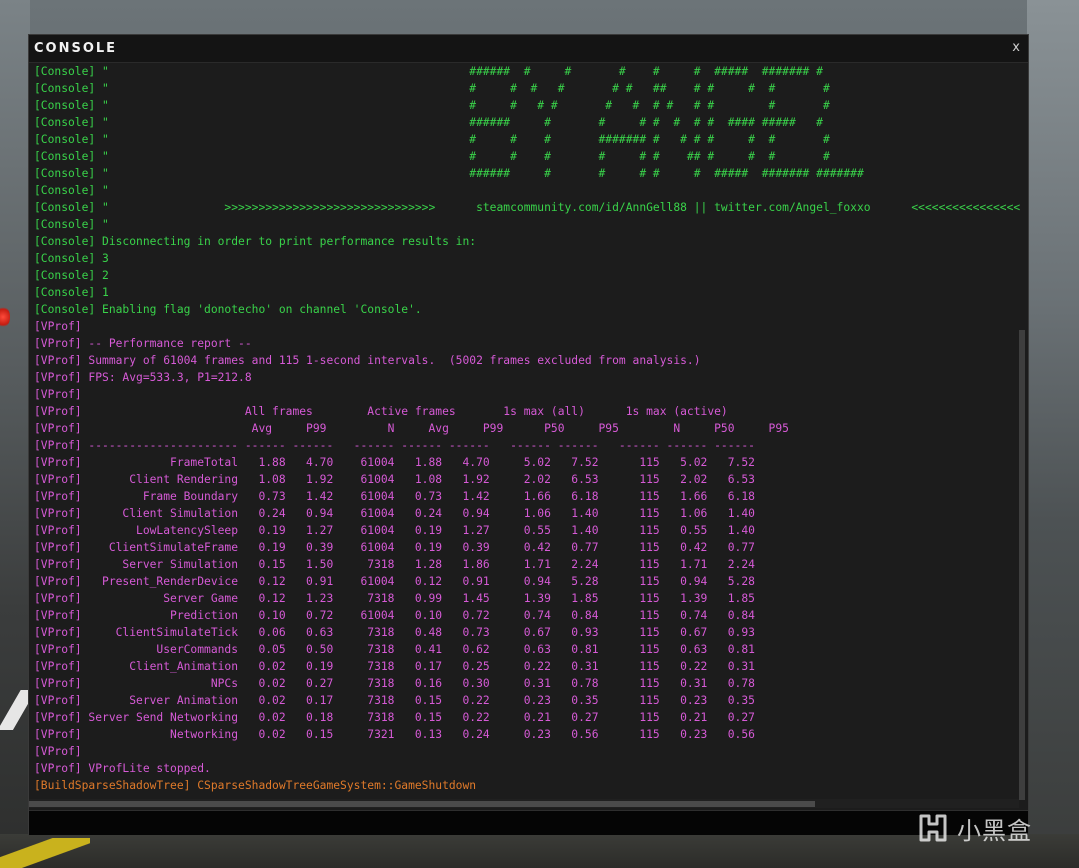 This screenshot has height=868, width=1079. What do you see at coordinates (45, 853) in the screenshot?
I see `road-stripe` at bounding box center [45, 853].